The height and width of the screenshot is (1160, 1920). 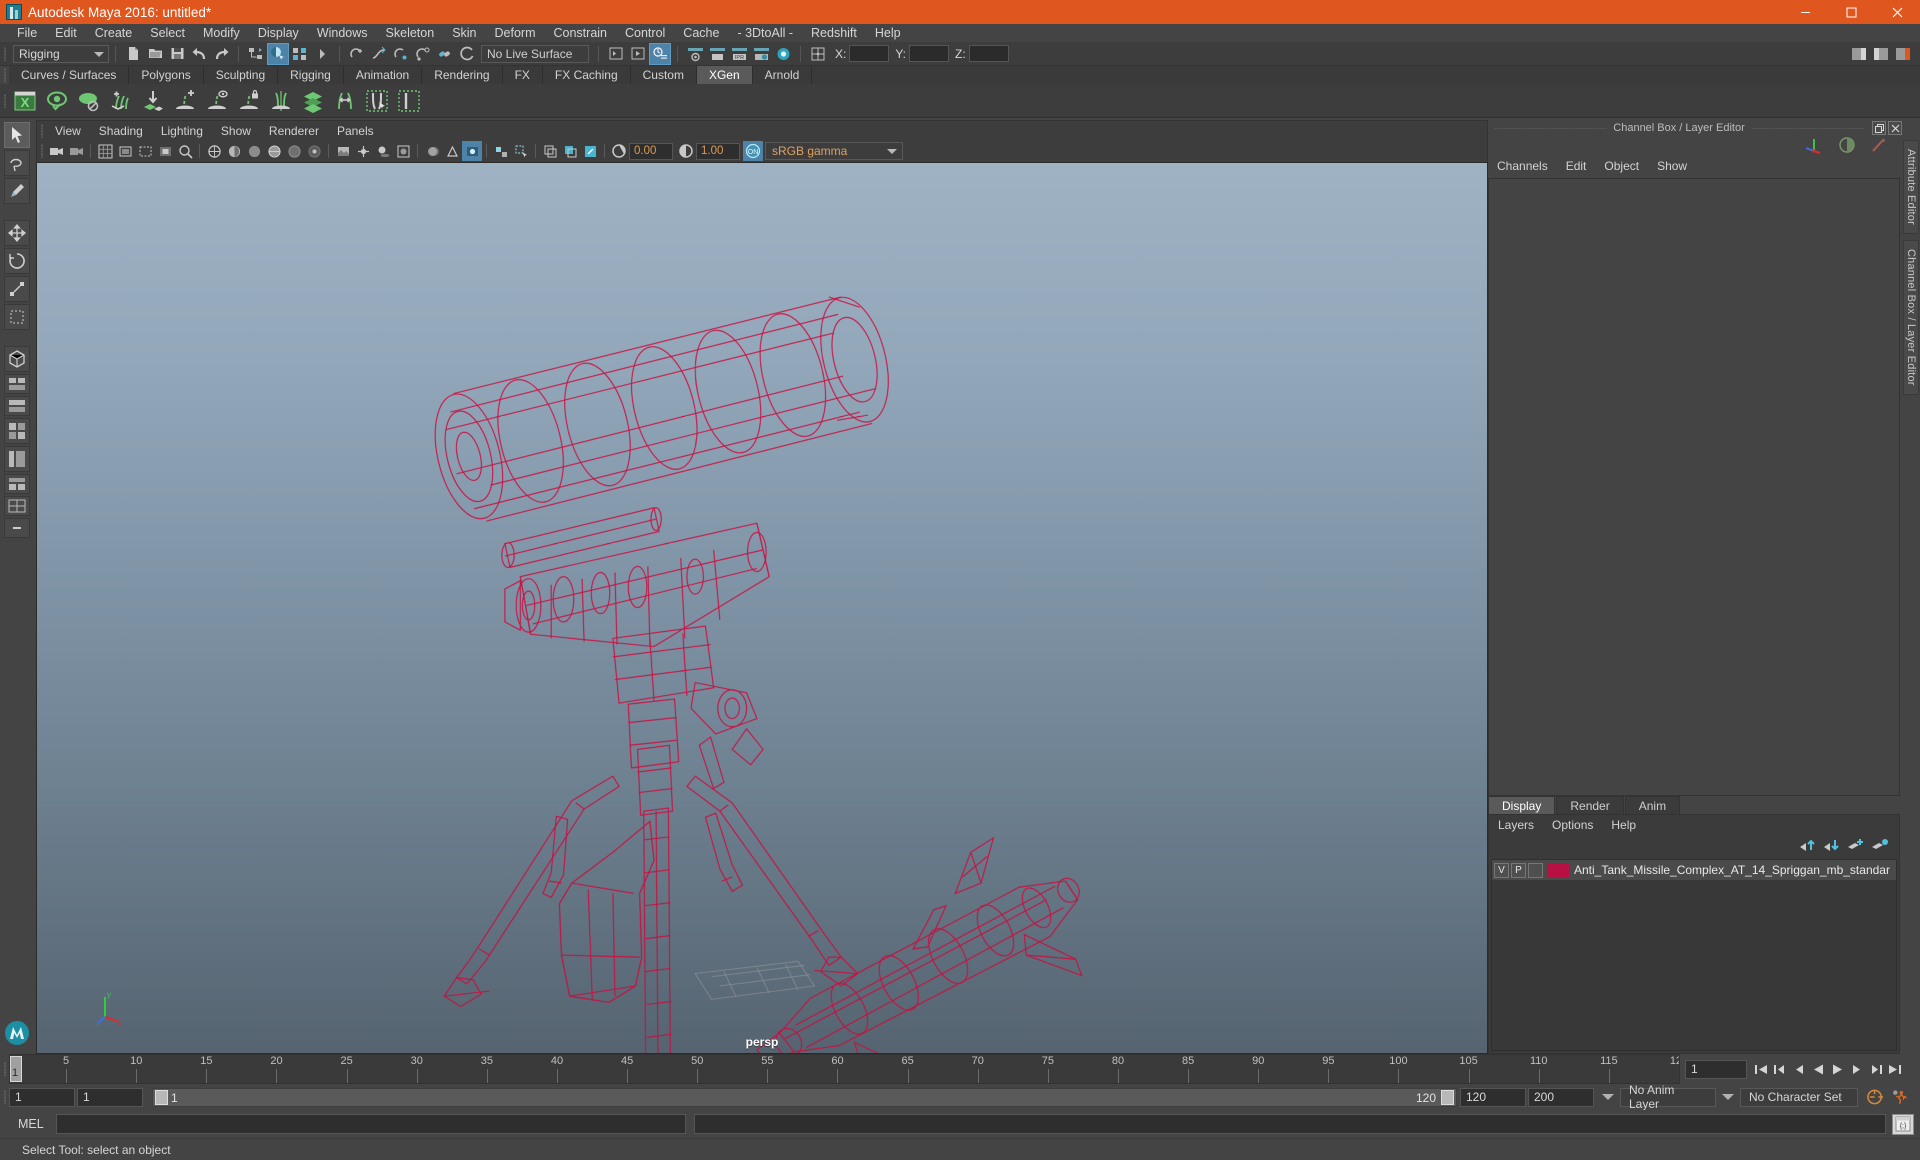 What do you see at coordinates (701, 33) in the screenshot?
I see `menu-cache: Cache` at bounding box center [701, 33].